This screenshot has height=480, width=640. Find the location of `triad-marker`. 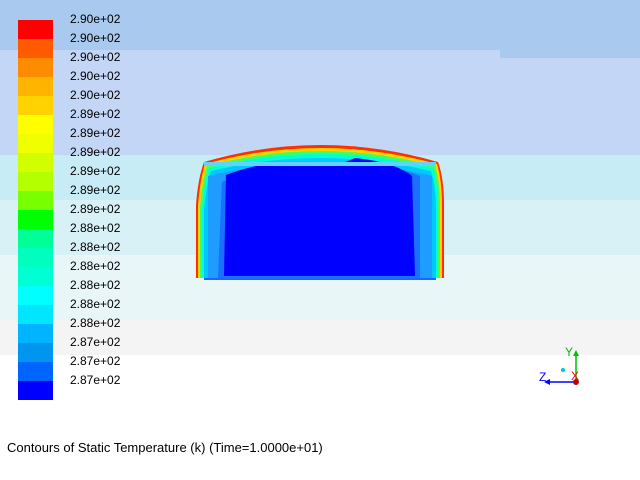

triad-marker is located at coordinates (563, 370).